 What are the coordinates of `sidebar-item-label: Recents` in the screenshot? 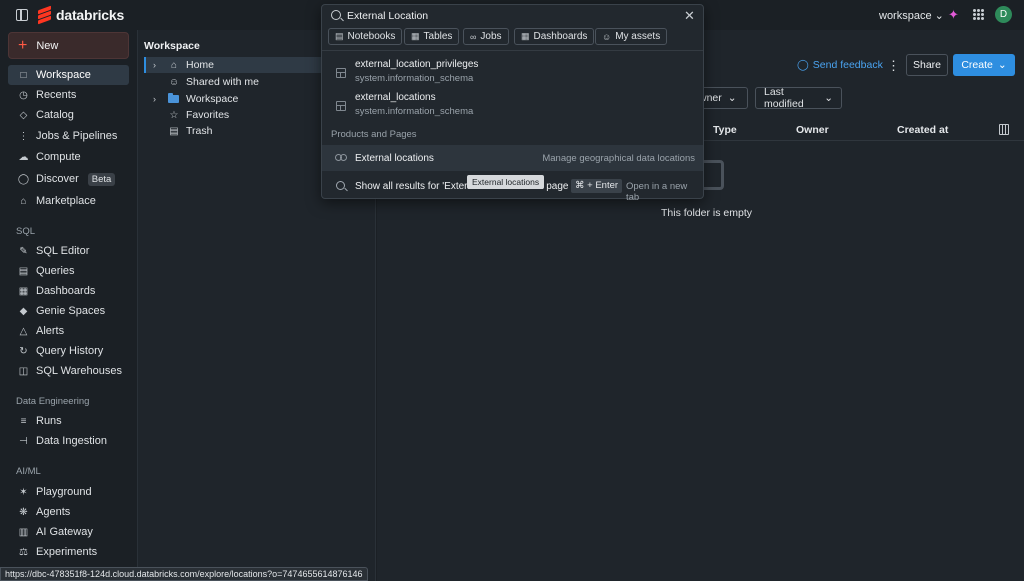 It's located at (56, 95).